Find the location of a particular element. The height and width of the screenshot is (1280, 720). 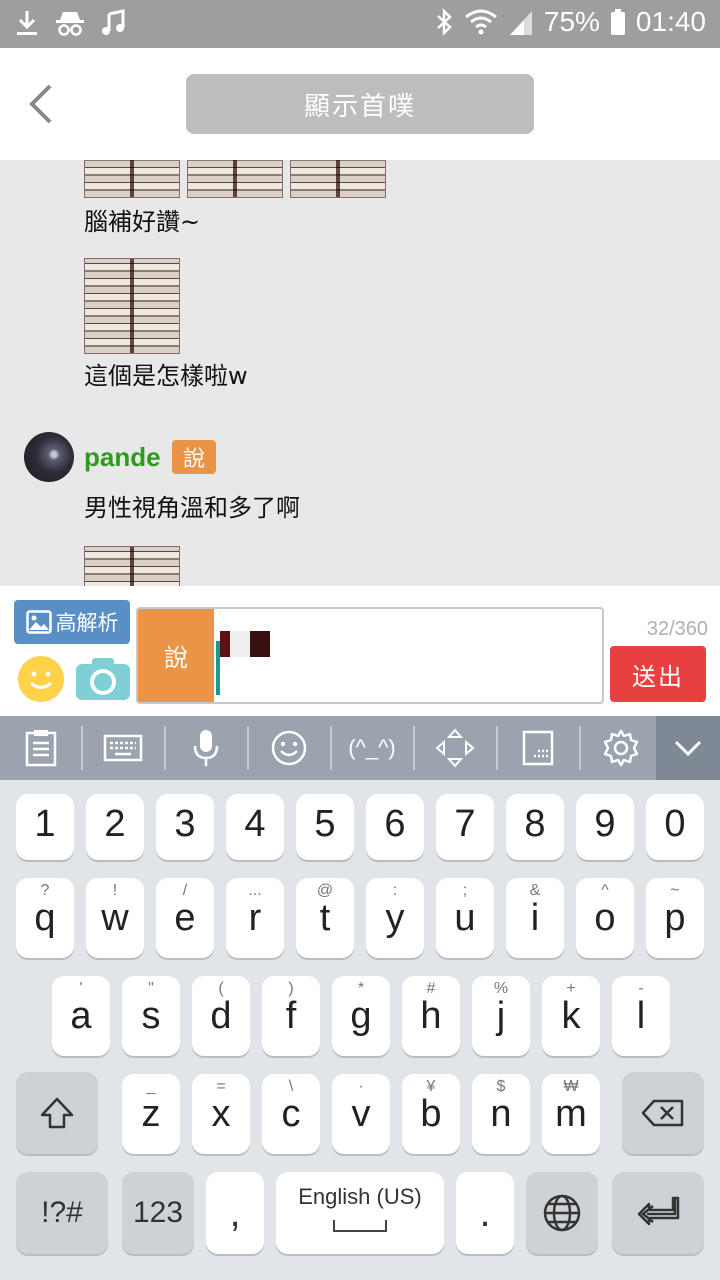

key-label: y is located at coordinates (395, 918).